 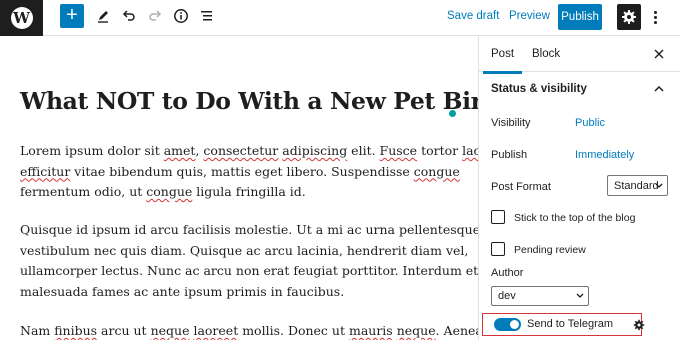 What do you see at coordinates (440, 150) in the screenshot?
I see `text-run: tortor` at bounding box center [440, 150].